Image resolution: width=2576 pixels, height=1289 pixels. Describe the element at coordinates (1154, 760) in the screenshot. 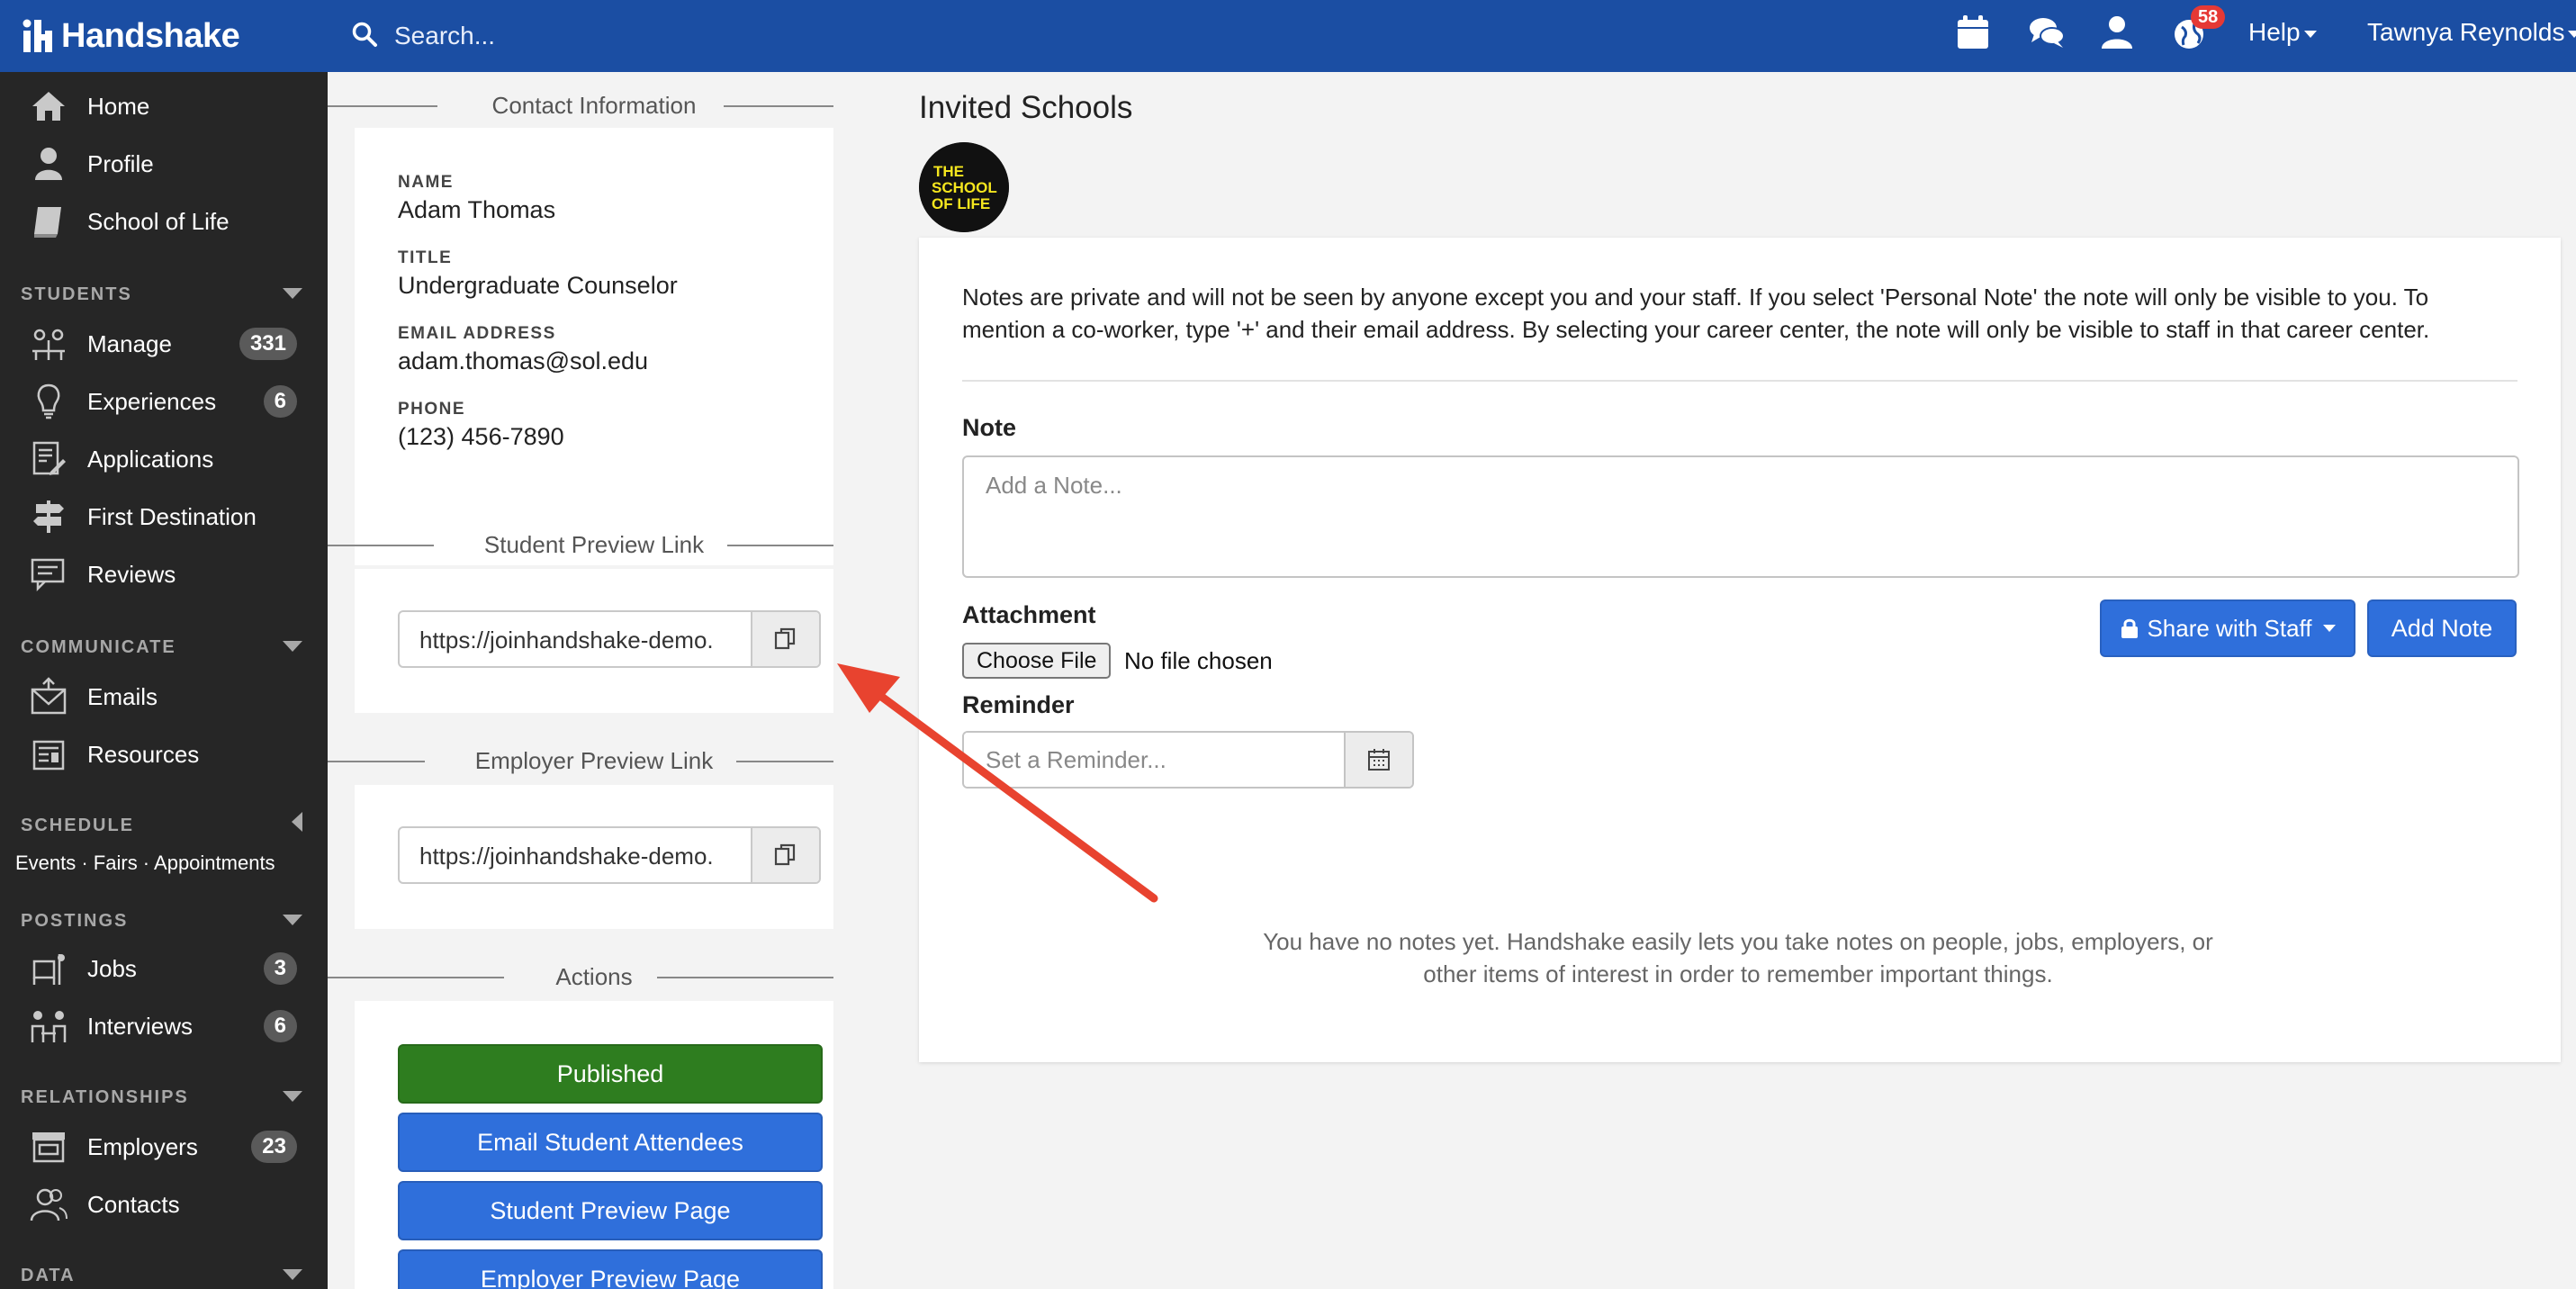

I see `reminder-input` at that location.